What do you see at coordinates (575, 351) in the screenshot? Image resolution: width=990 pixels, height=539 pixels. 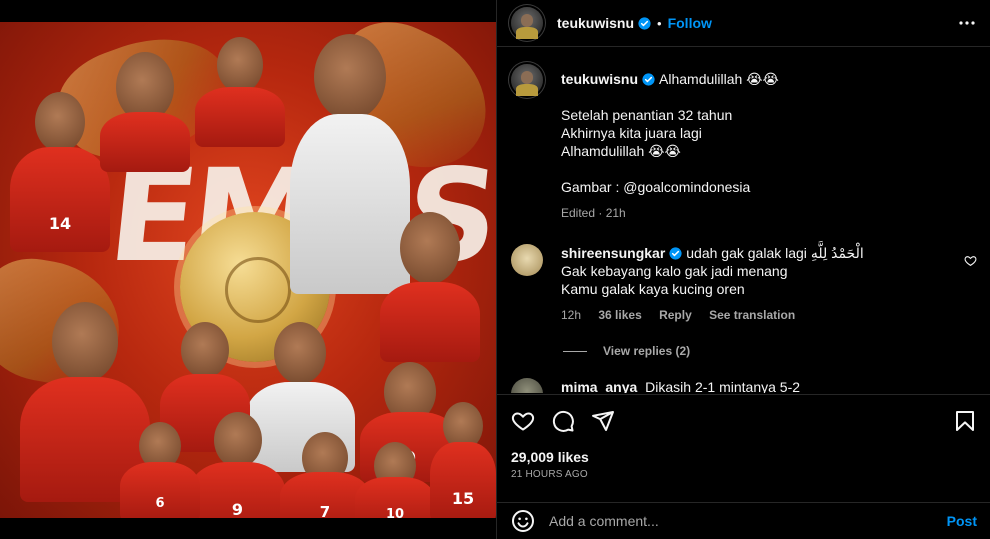 I see `replies-dash` at bounding box center [575, 351].